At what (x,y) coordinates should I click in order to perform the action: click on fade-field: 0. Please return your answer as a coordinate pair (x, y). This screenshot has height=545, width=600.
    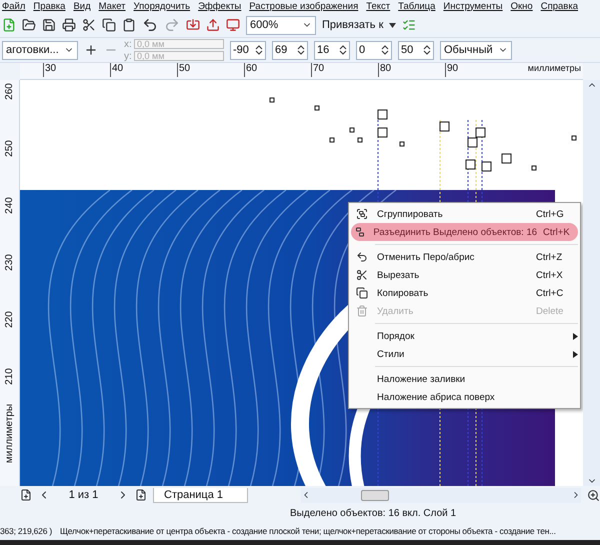
    Looking at the image, I should click on (374, 50).